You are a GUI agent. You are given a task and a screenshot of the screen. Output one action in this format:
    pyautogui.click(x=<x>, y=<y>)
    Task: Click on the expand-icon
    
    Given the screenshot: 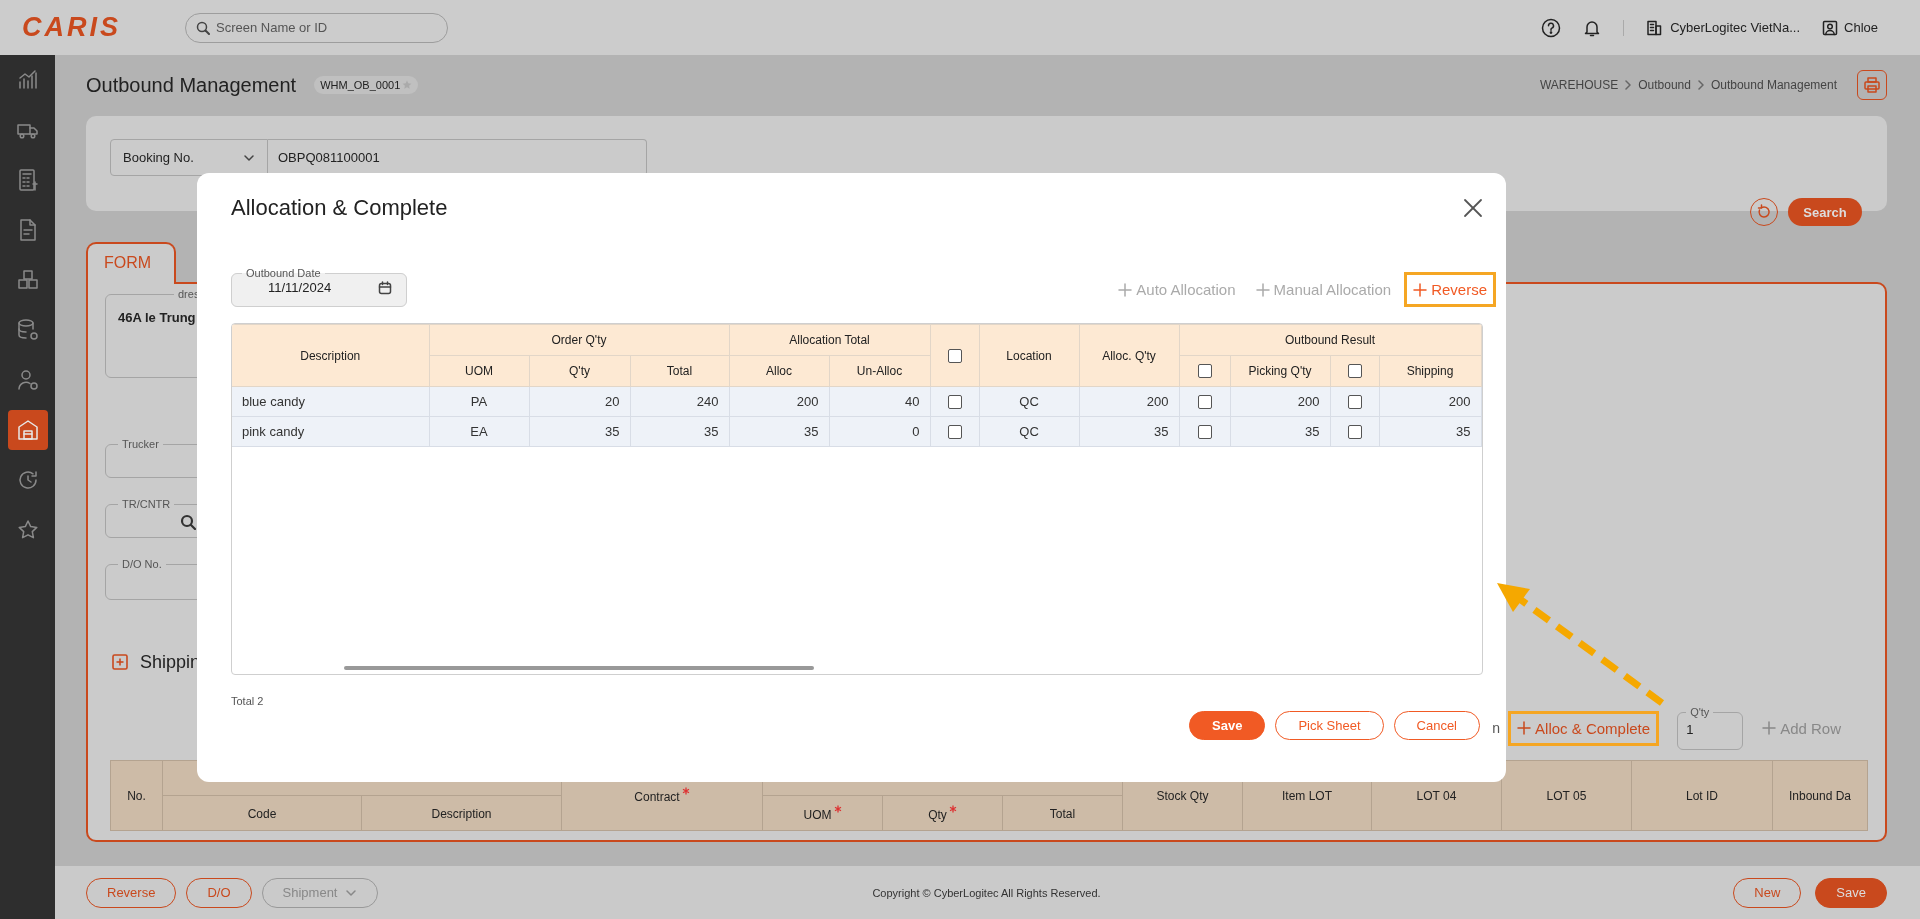 What is the action you would take?
    pyautogui.click(x=120, y=662)
    